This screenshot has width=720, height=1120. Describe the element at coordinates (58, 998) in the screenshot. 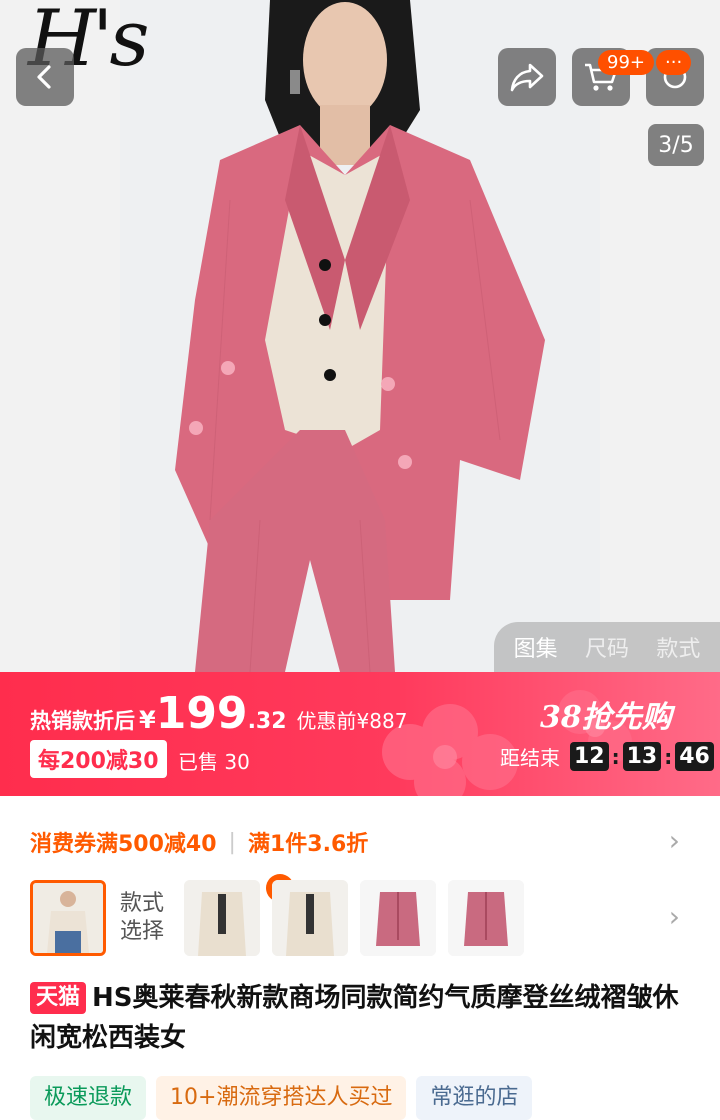

I see `tmall-badge: 天猫` at that location.